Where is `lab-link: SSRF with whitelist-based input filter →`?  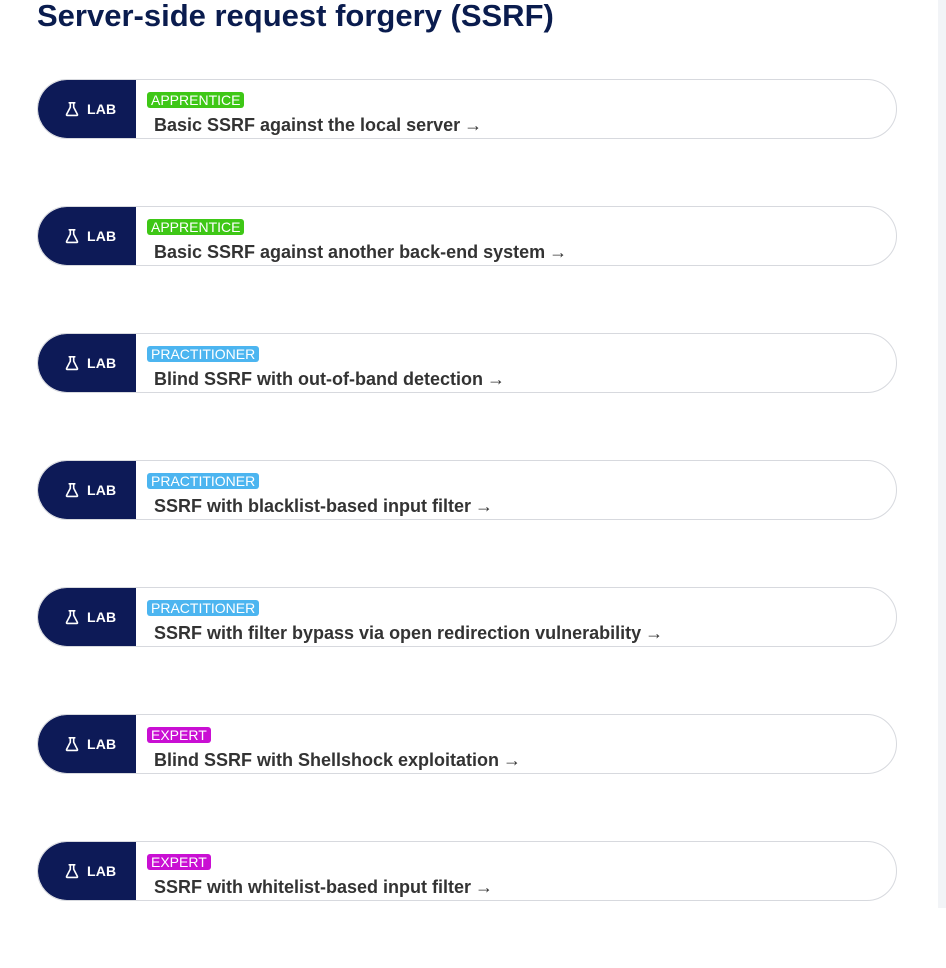 lab-link: SSRF with whitelist-based input filter → is located at coordinates (323, 887).